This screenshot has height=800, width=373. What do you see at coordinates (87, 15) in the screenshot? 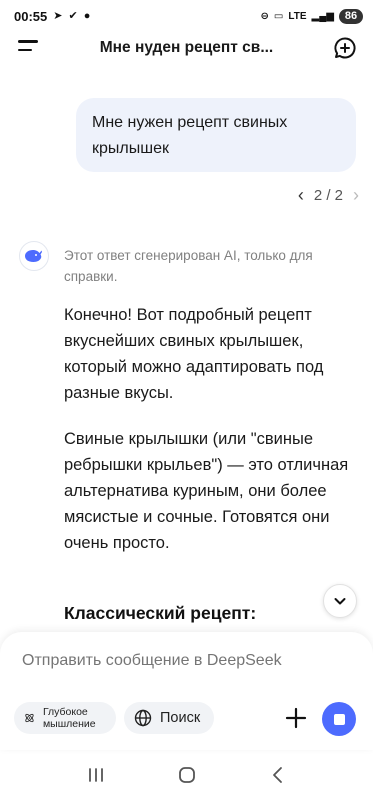
I see `notification-icon: ●` at bounding box center [87, 15].